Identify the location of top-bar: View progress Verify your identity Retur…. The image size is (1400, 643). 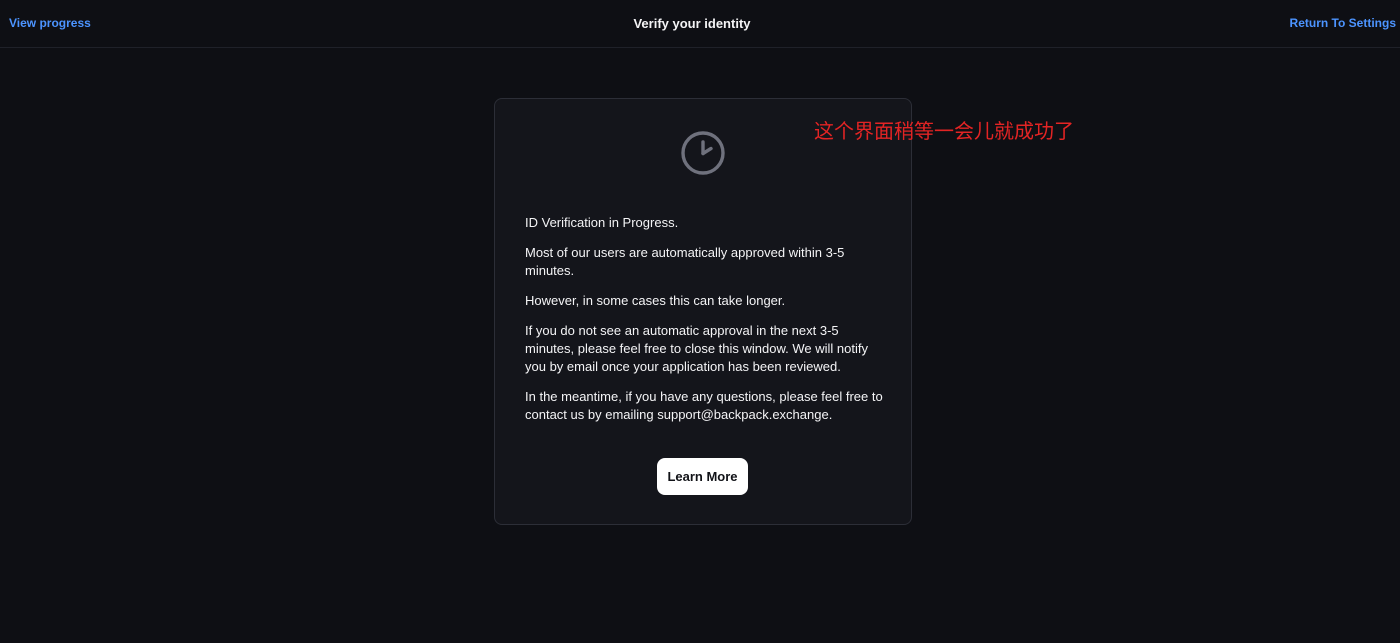
(700, 24).